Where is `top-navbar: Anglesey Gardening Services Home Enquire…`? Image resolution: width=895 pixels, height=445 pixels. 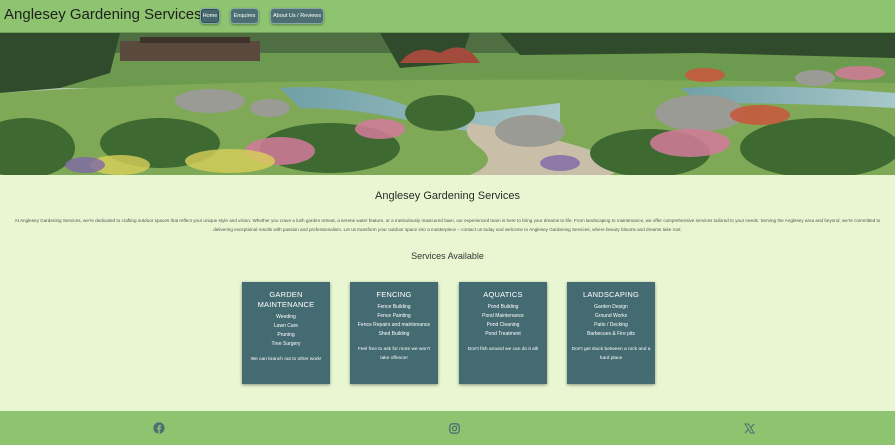
top-navbar: Anglesey Gardening Services Home Enquire… is located at coordinates (447, 16).